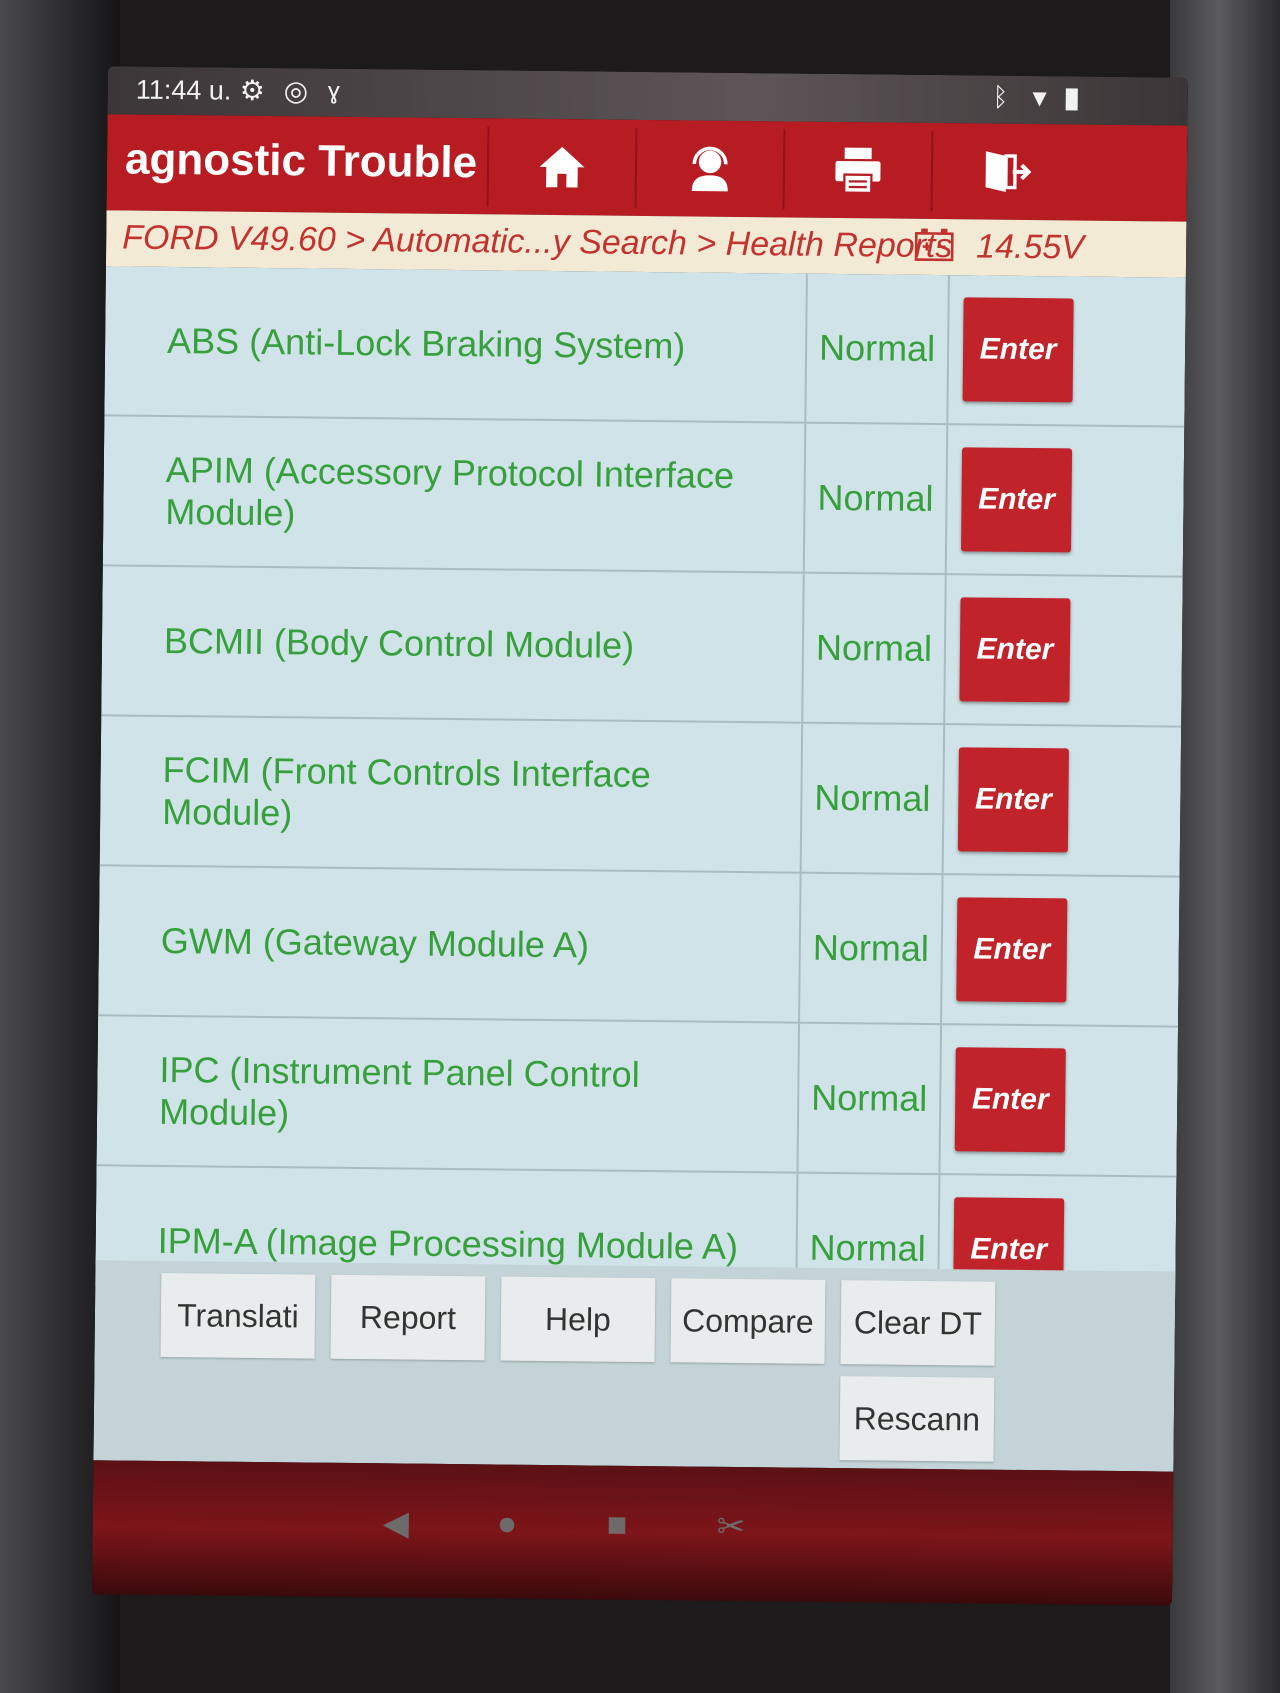  Describe the element at coordinates (731, 1527) in the screenshot. I see `screenshot-icon: ✂` at that location.